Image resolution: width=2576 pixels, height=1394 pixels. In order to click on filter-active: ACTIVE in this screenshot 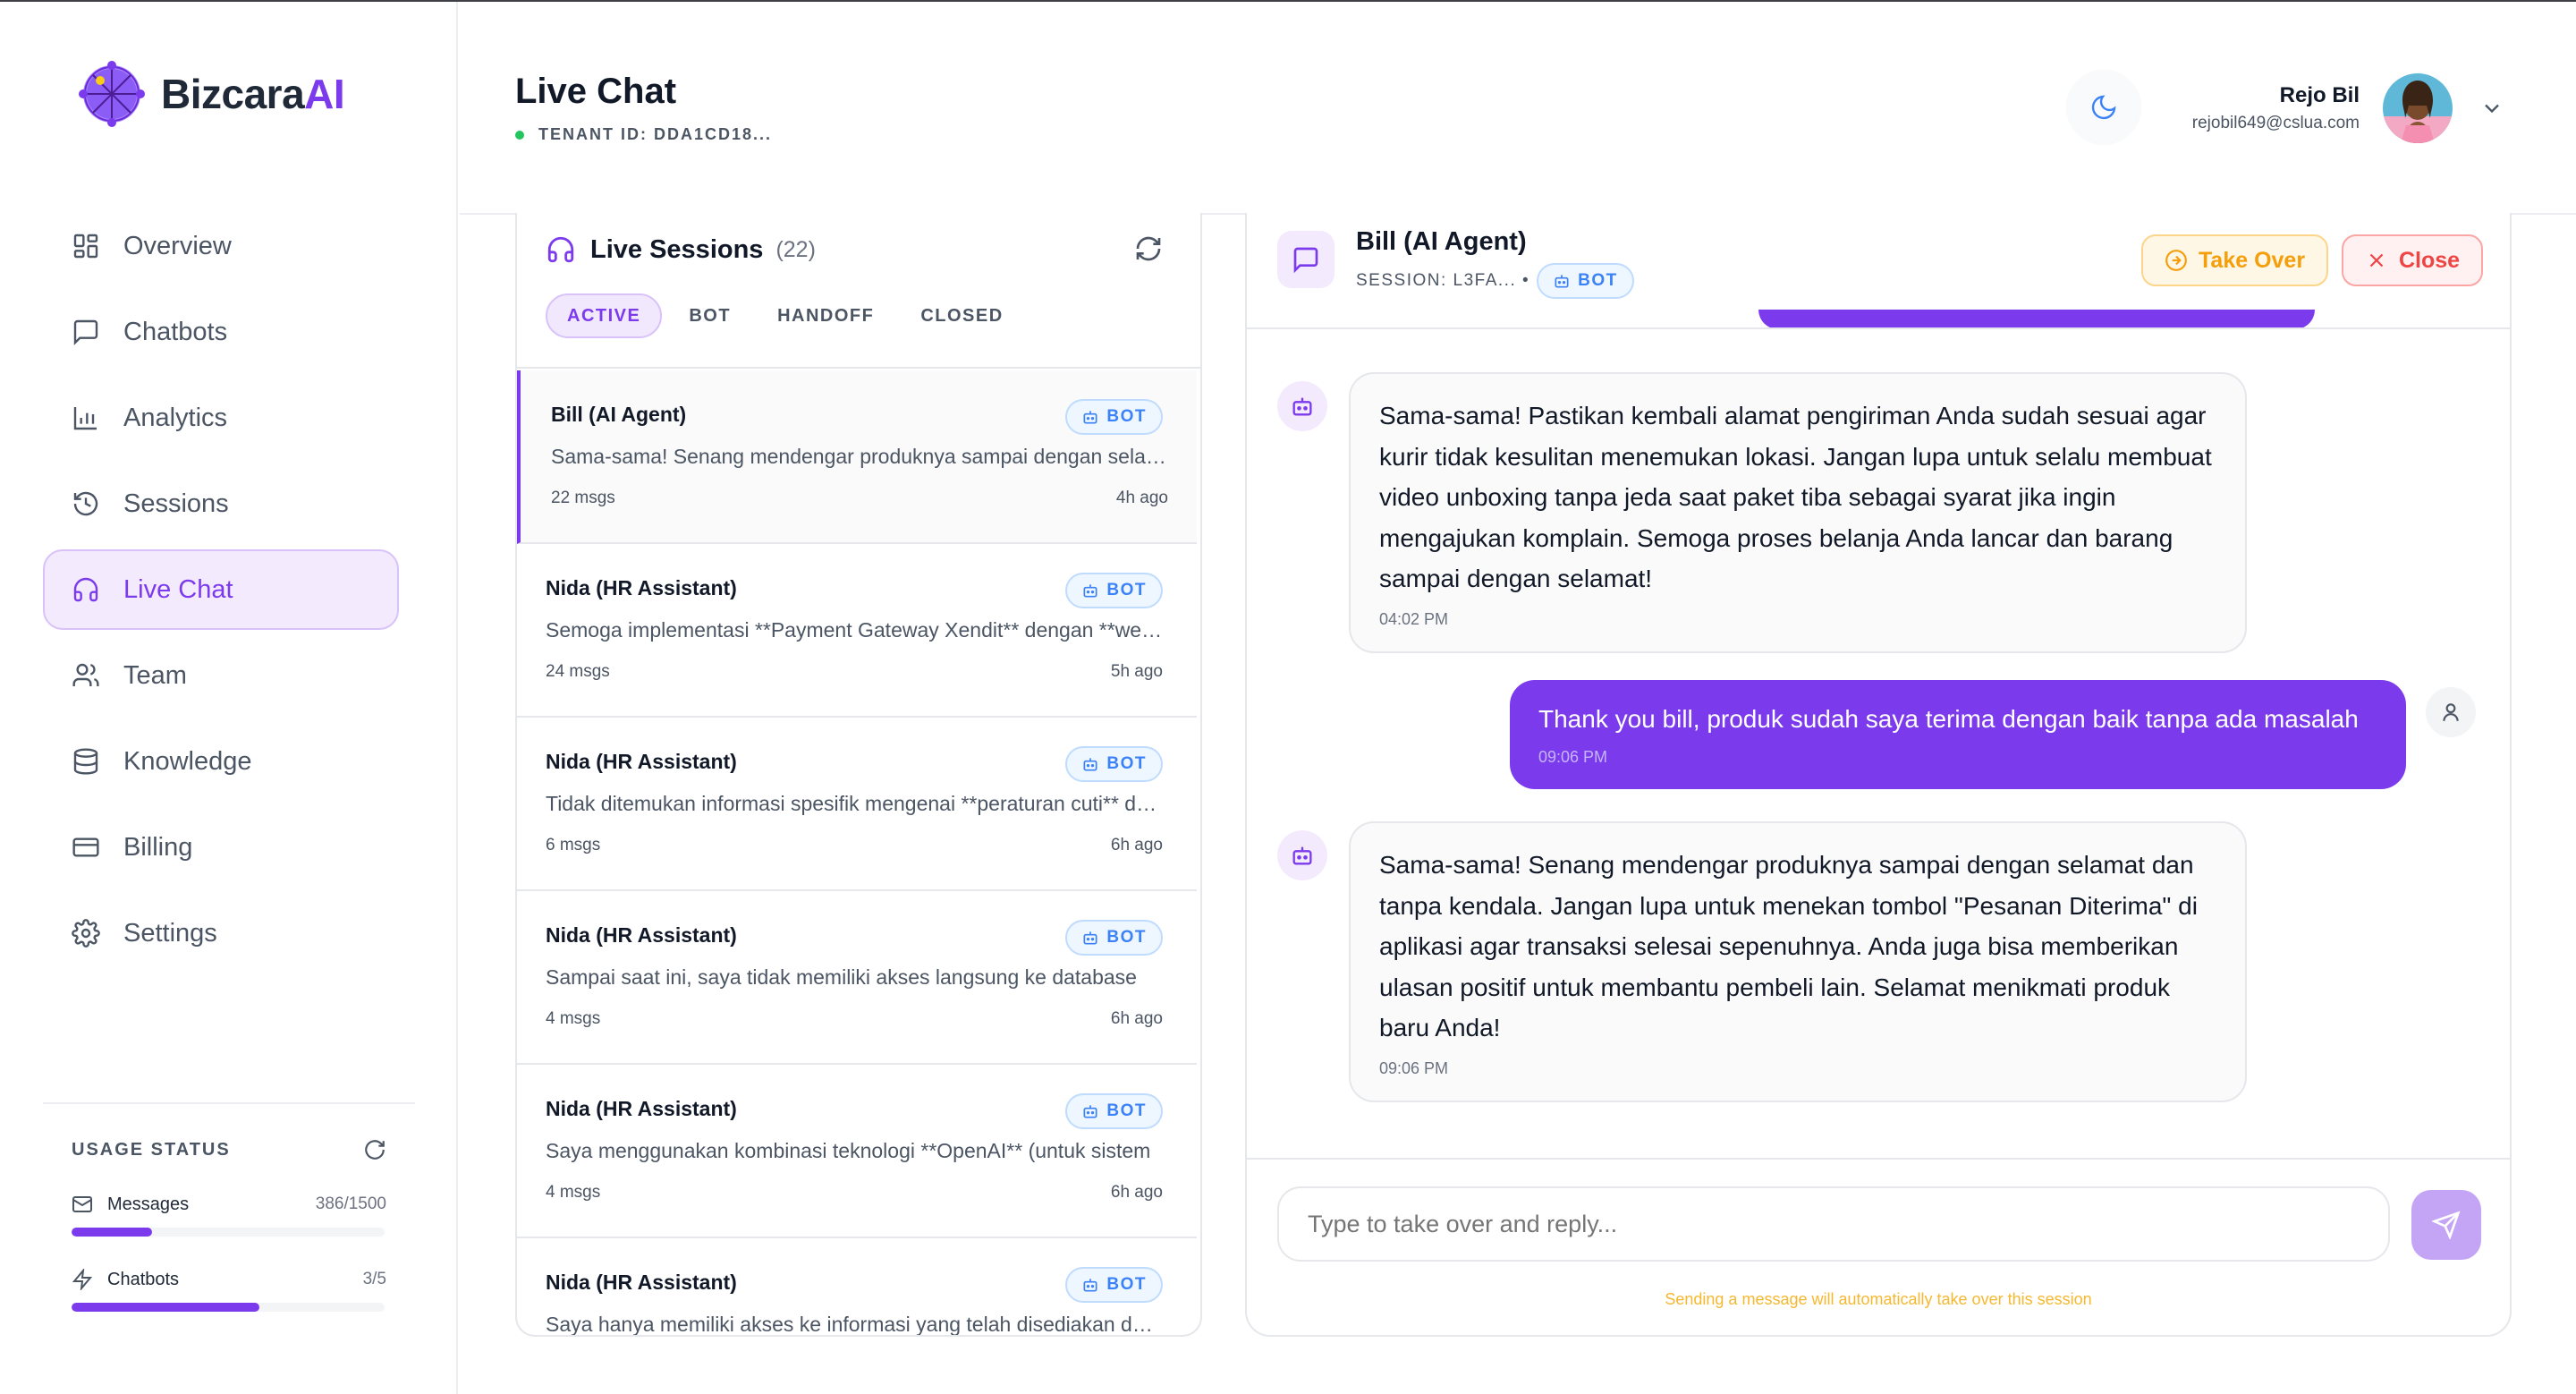, I will do `click(604, 315)`.